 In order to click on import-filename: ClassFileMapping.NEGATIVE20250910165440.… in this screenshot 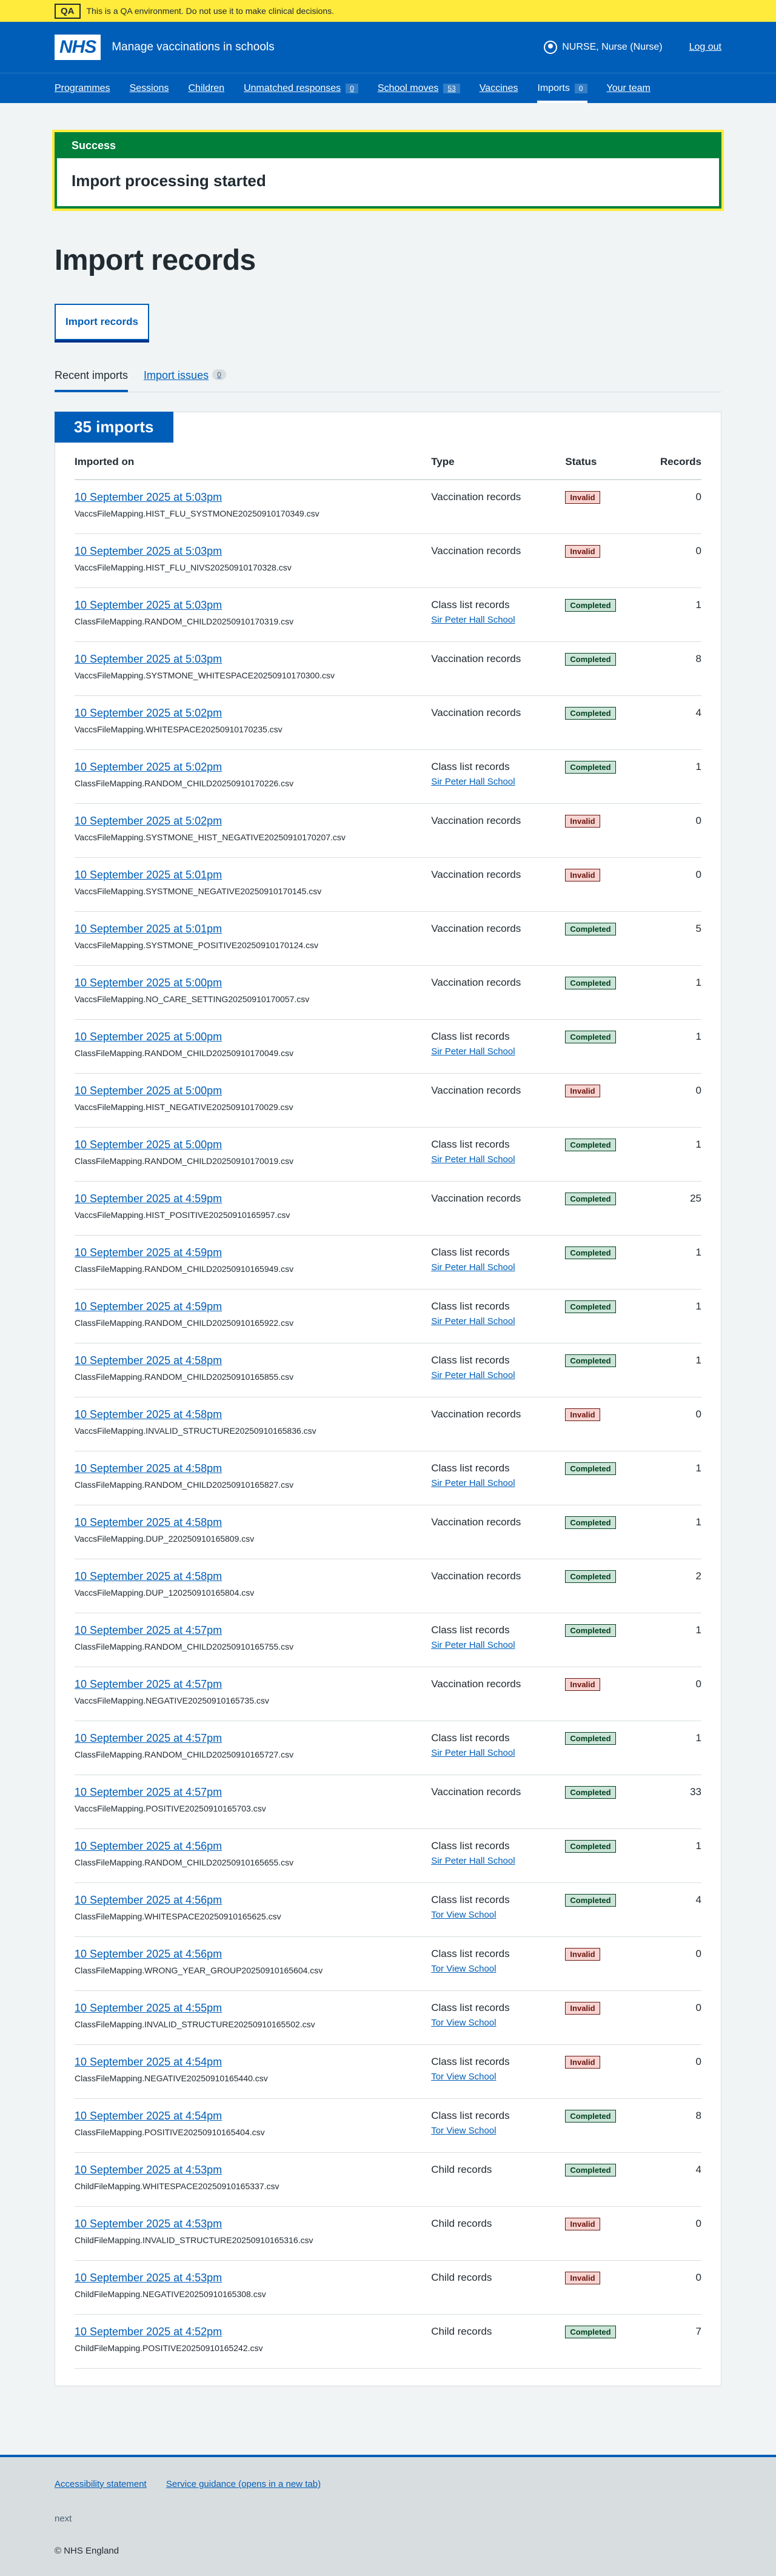, I will do `click(171, 2078)`.